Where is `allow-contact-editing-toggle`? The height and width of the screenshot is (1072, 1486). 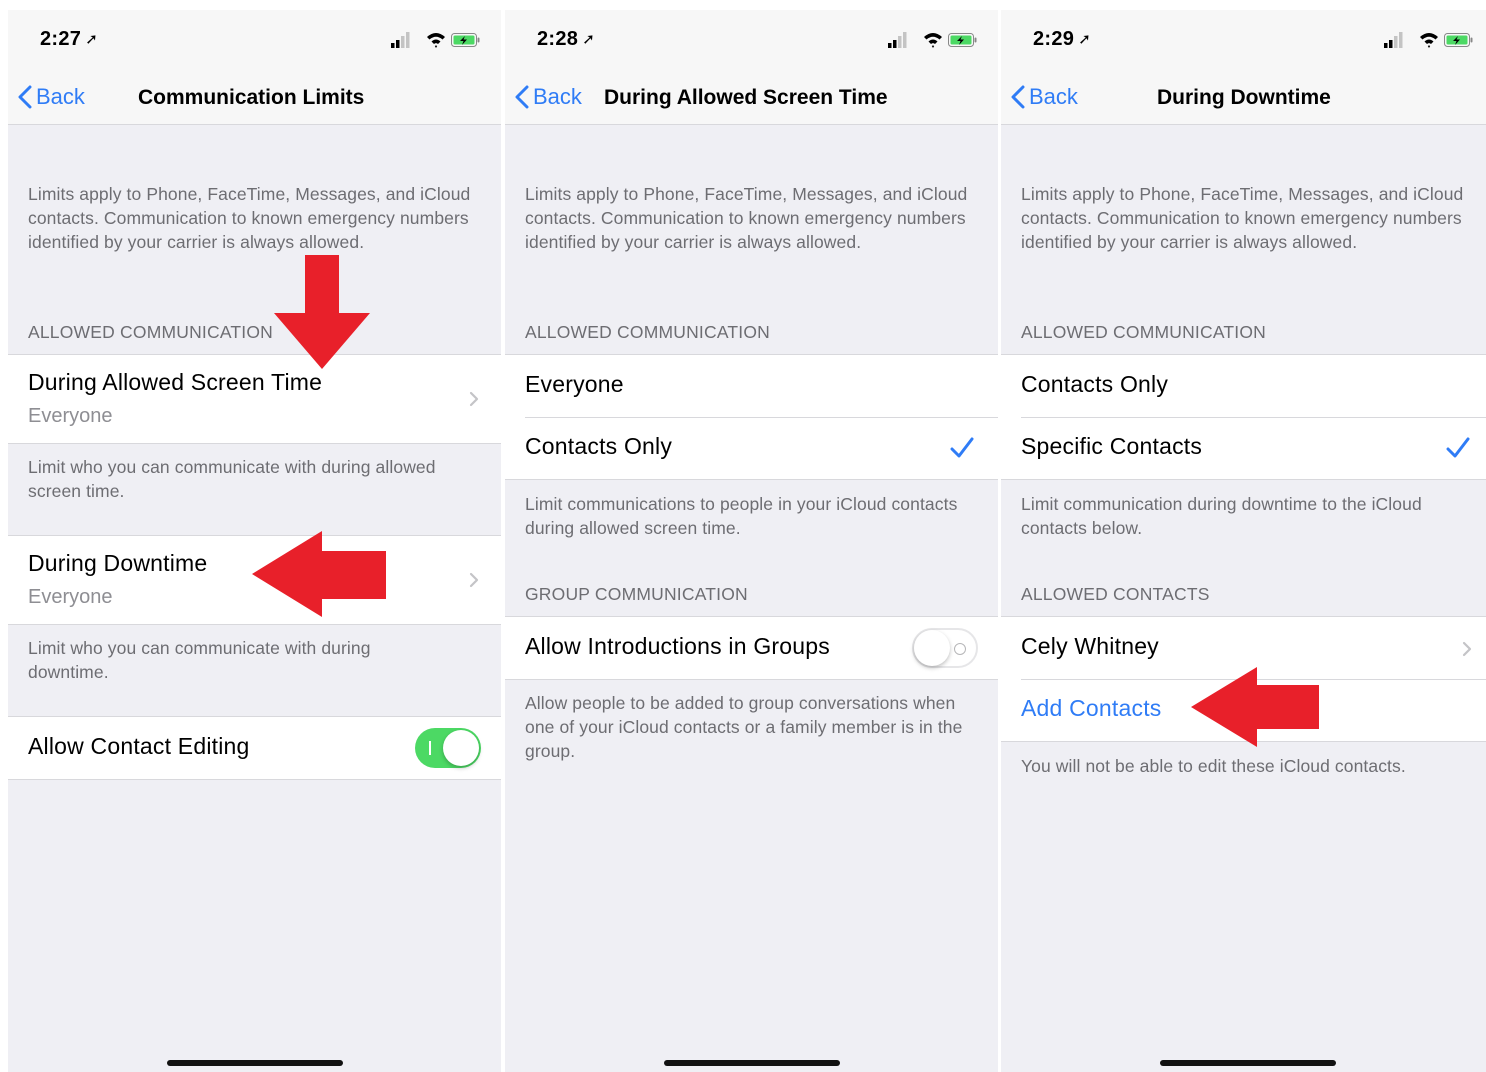
allow-contact-editing-toggle is located at coordinates (448, 748).